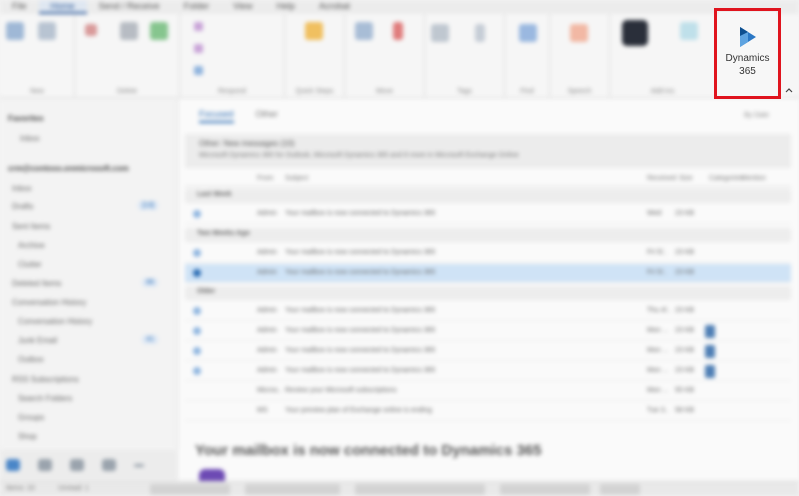 This screenshot has width=799, height=496. I want to click on get-add-ins-button, so click(635, 33).